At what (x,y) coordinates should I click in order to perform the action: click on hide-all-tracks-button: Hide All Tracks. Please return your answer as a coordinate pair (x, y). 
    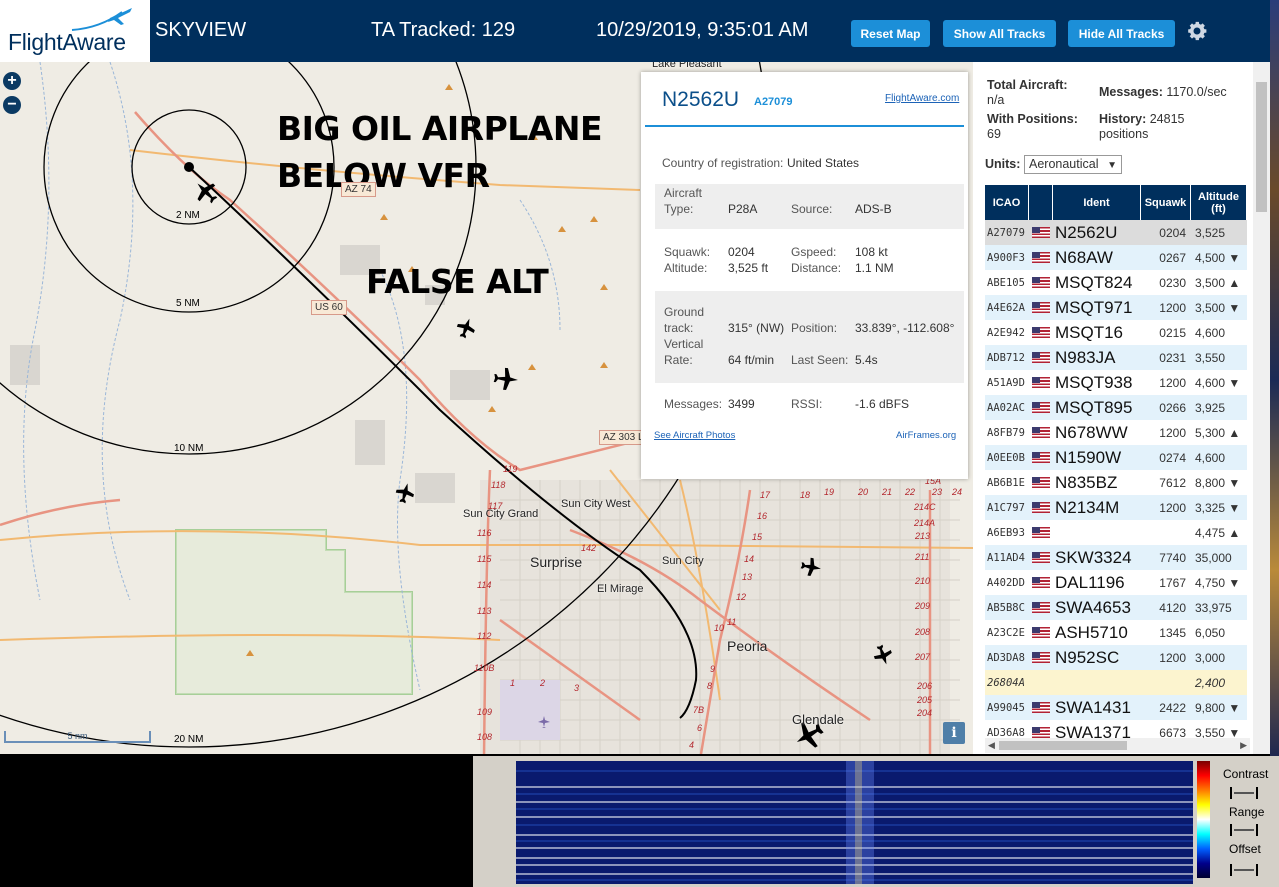
    Looking at the image, I should click on (1121, 33).